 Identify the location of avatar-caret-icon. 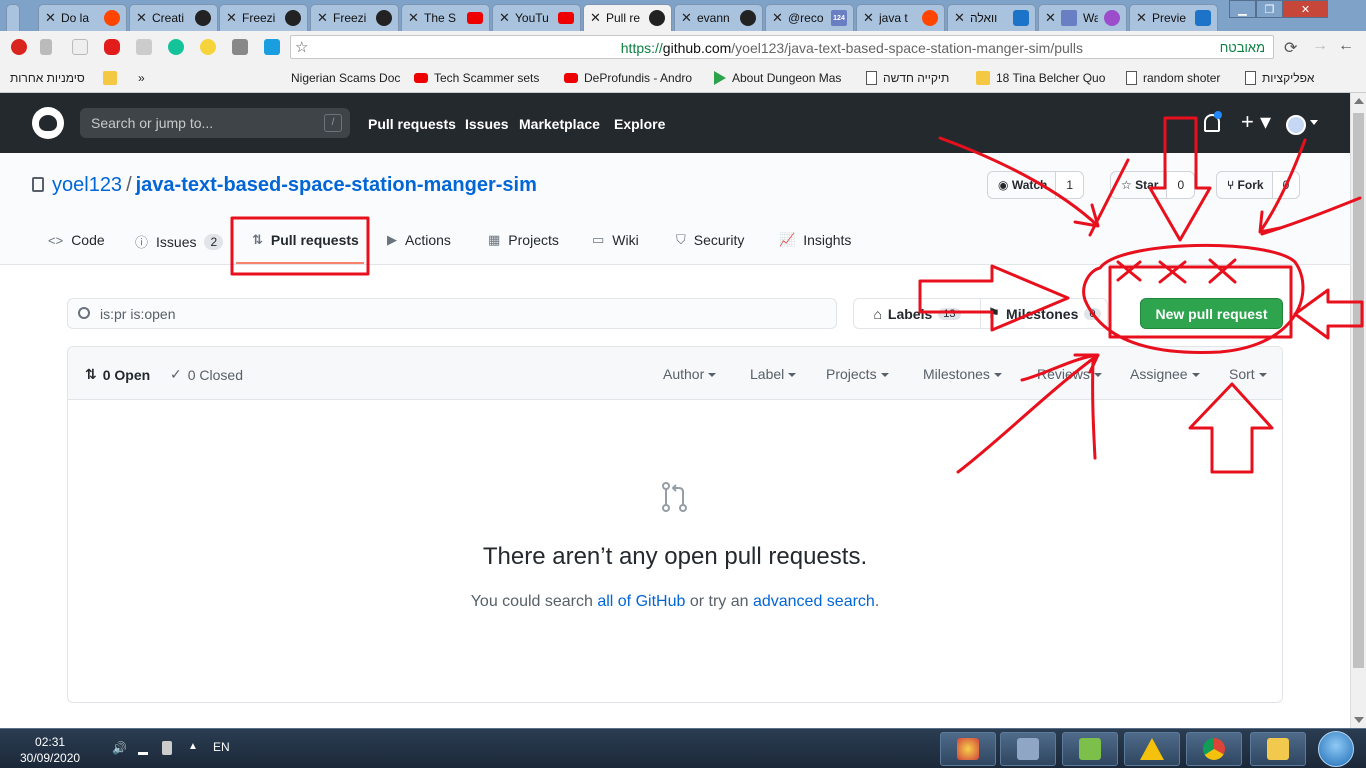
(1314, 122).